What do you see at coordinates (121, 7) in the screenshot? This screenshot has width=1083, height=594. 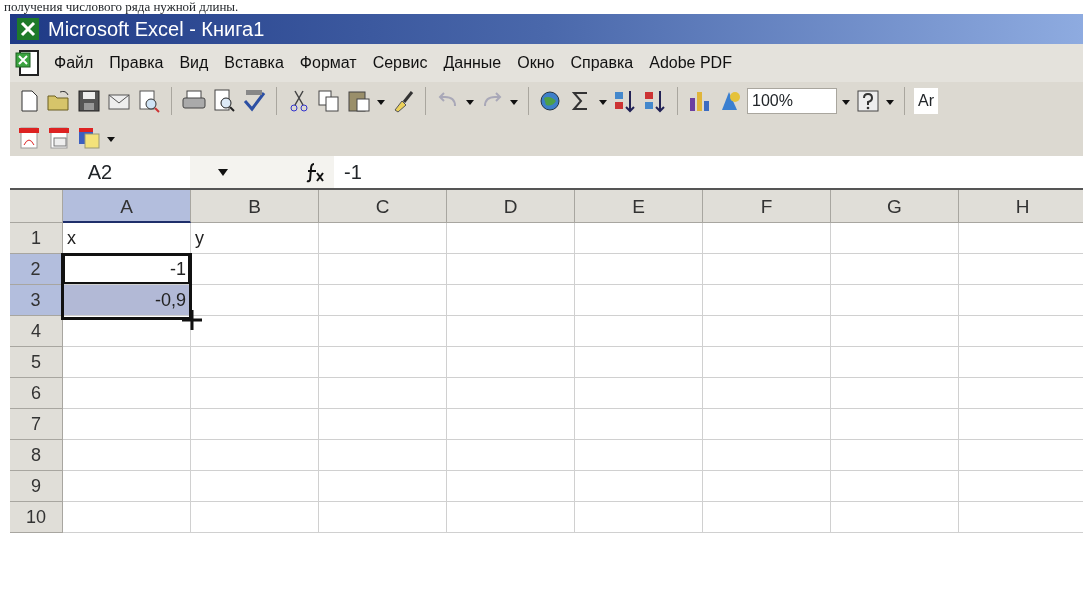 I see `document-text: получения числового ряда нужной длины.` at bounding box center [121, 7].